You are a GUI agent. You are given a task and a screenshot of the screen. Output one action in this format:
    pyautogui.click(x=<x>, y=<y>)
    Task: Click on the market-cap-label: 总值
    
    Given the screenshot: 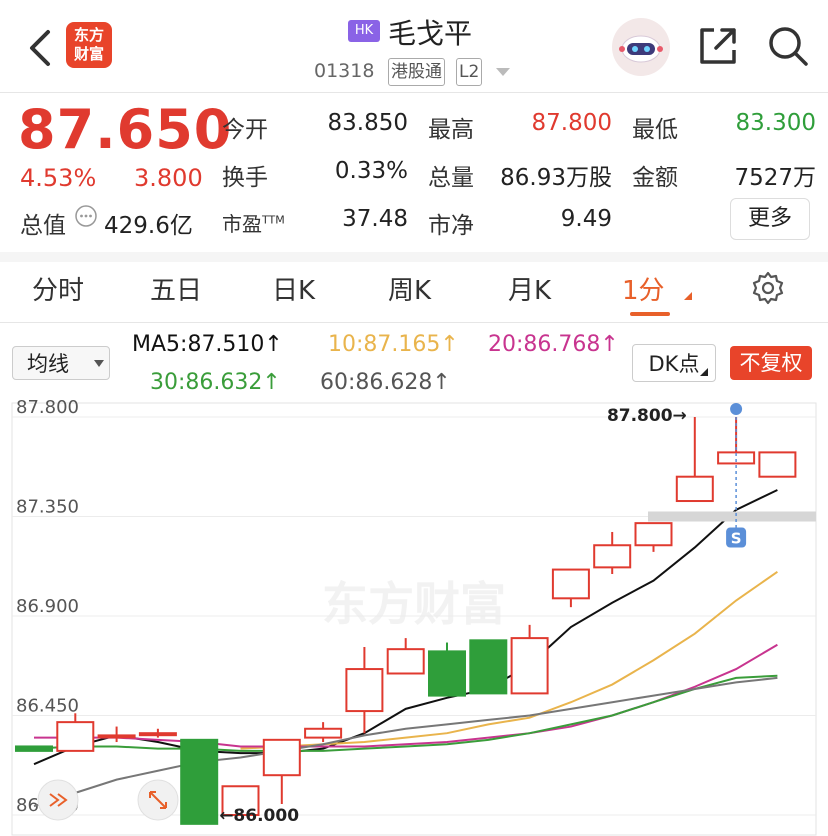 What is the action you would take?
    pyautogui.click(x=43, y=226)
    